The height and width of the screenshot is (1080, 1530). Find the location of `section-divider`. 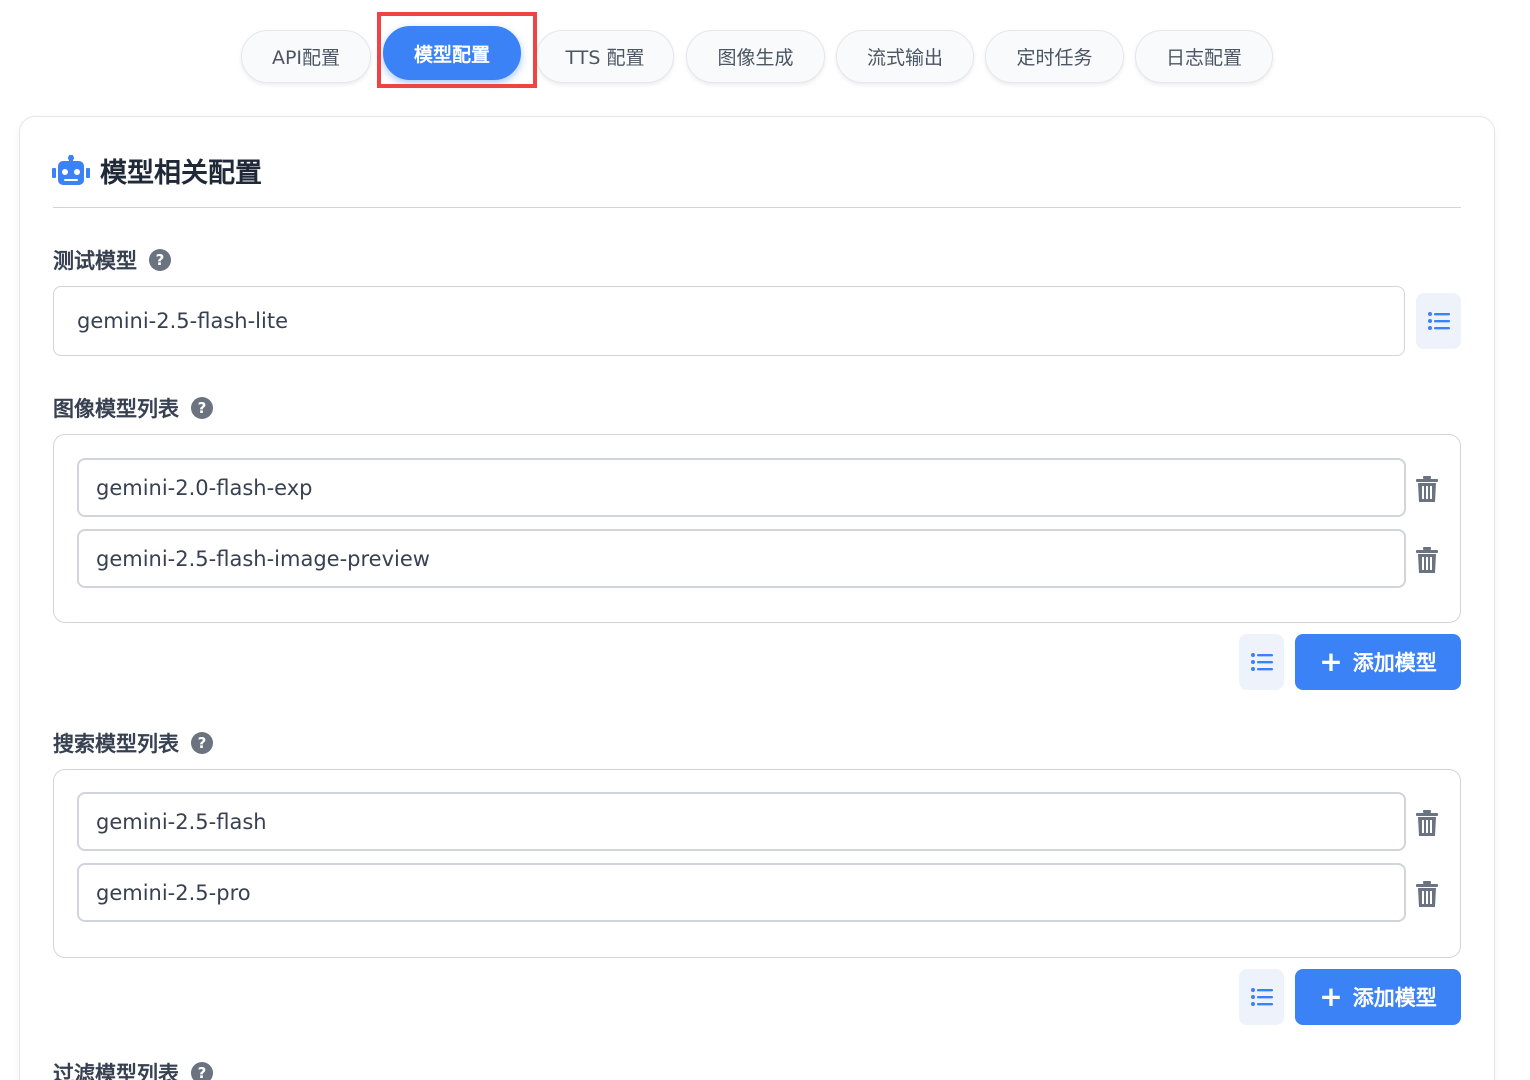

section-divider is located at coordinates (757, 207).